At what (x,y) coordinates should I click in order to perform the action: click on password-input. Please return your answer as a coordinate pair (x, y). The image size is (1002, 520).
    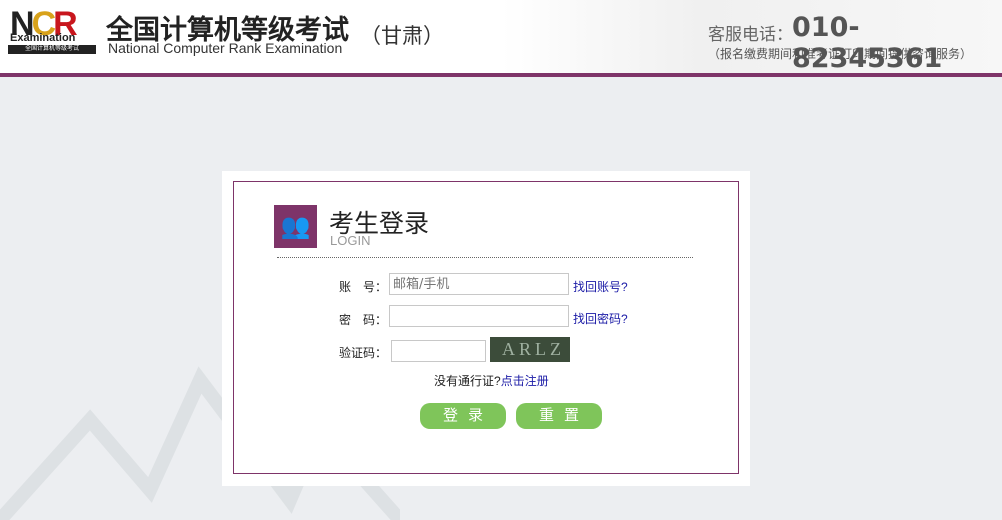
    Looking at the image, I should click on (479, 316).